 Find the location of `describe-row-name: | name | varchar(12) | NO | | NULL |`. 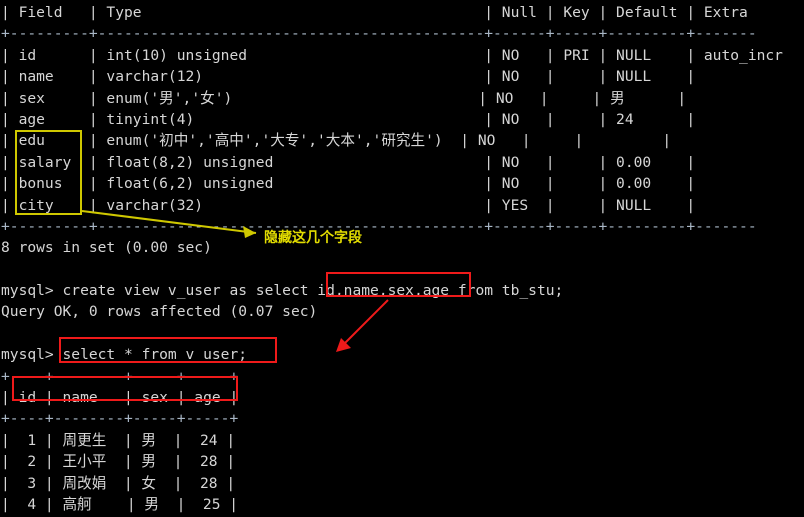

describe-row-name: | name | varchar(12) | NO | | NULL | is located at coordinates (348, 77).